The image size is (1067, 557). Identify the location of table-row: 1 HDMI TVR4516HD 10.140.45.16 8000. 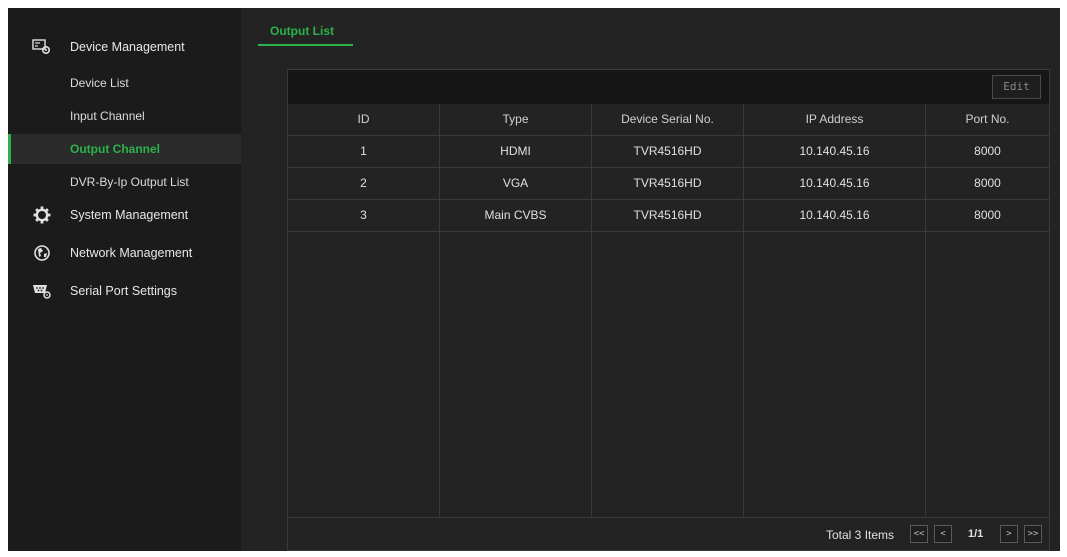
(668, 152).